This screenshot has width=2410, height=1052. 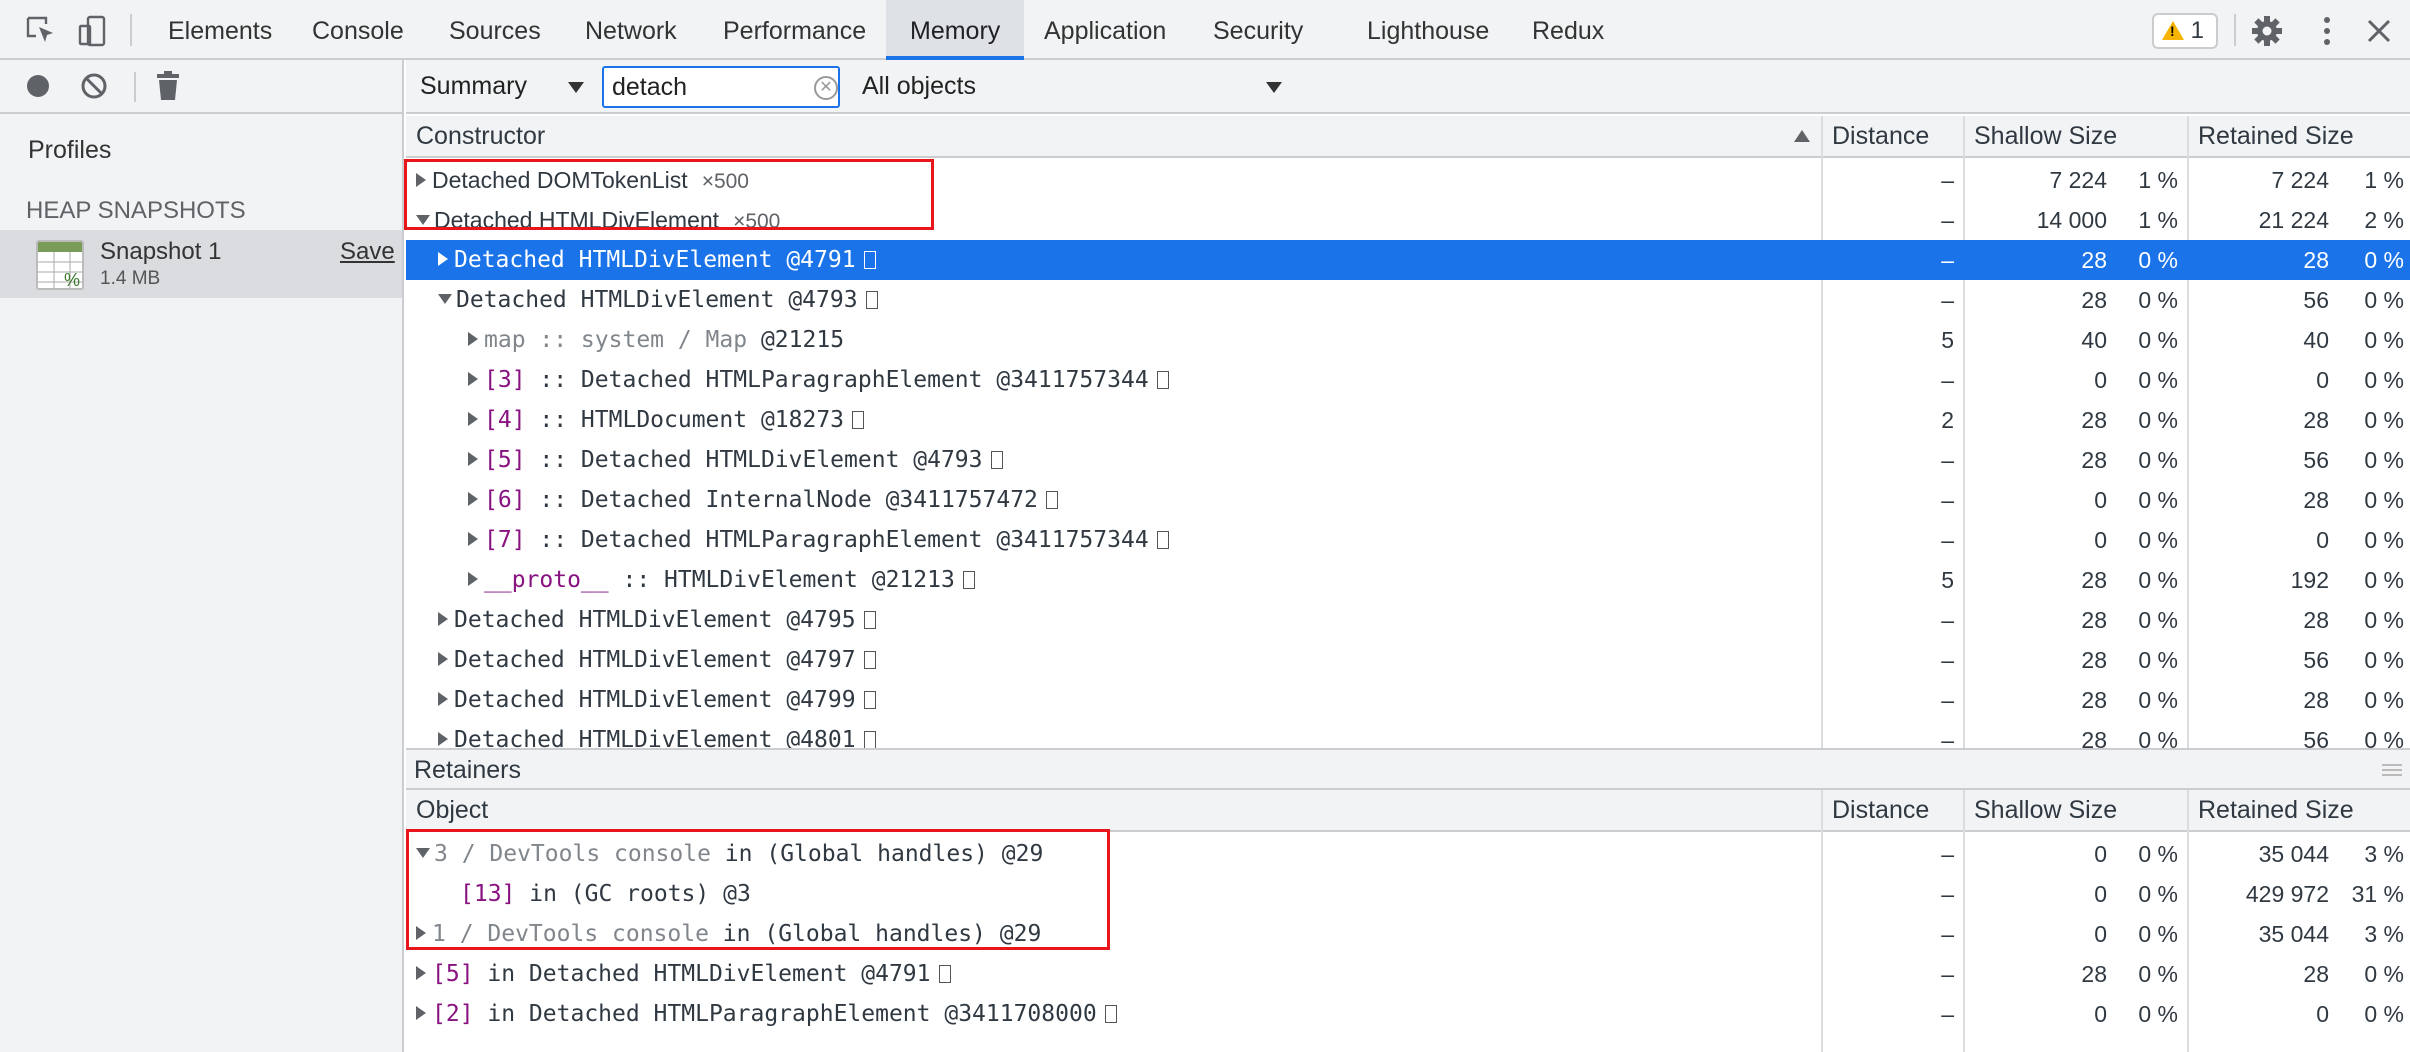 What do you see at coordinates (473, 86) in the screenshot?
I see `view-select: Summary` at bounding box center [473, 86].